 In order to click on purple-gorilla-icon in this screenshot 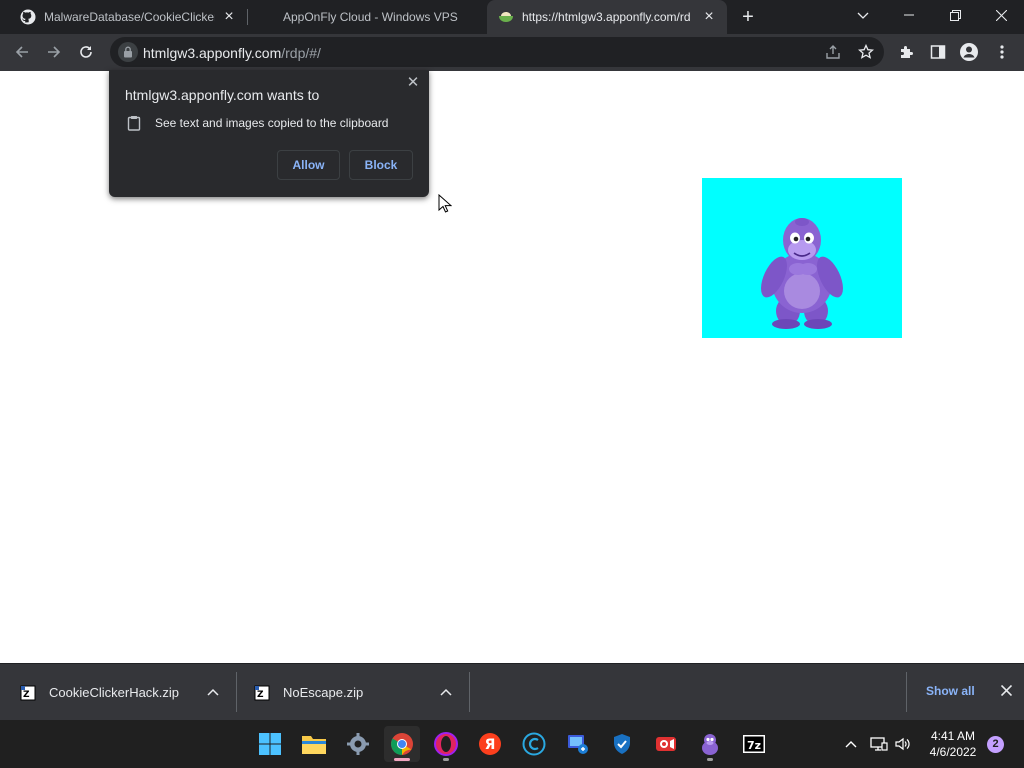, I will do `click(802, 273)`.